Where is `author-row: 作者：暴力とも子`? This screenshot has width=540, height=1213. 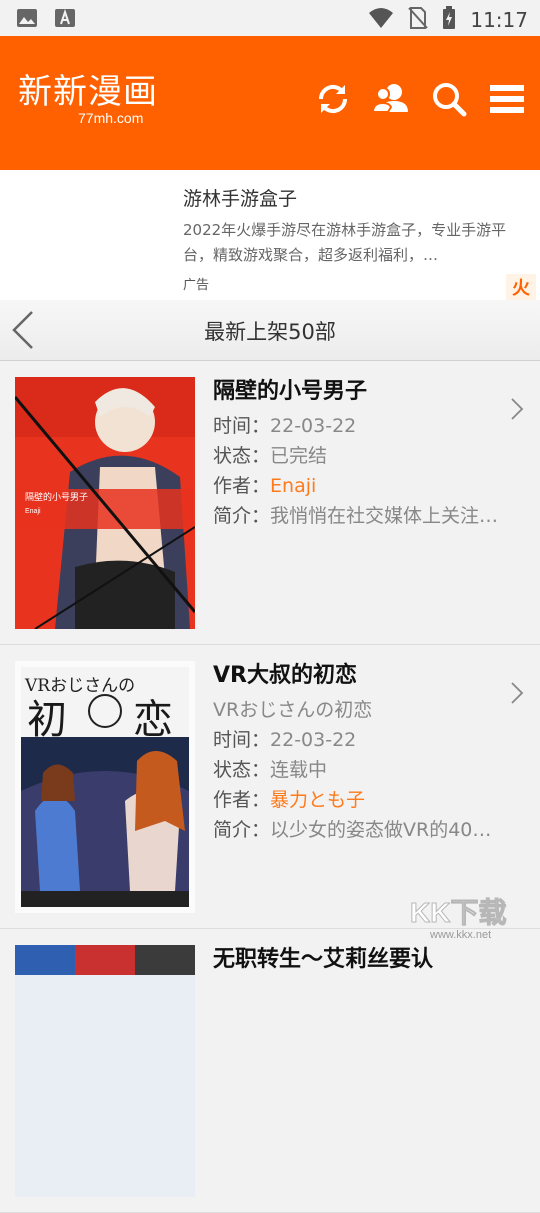 author-row: 作者：暴力とも子 is located at coordinates (356, 800).